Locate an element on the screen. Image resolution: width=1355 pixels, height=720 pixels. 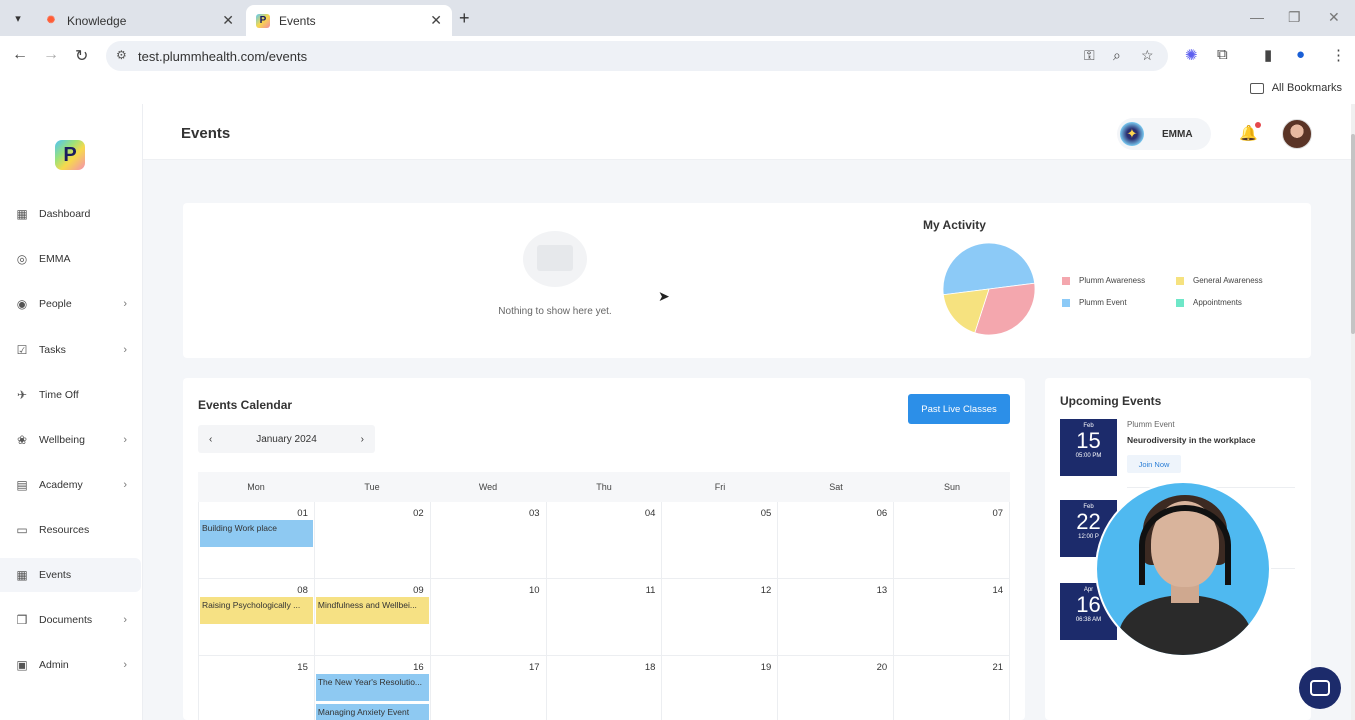
sidebar-item-resources: ▭ Resources is located at coordinates (70, 530).